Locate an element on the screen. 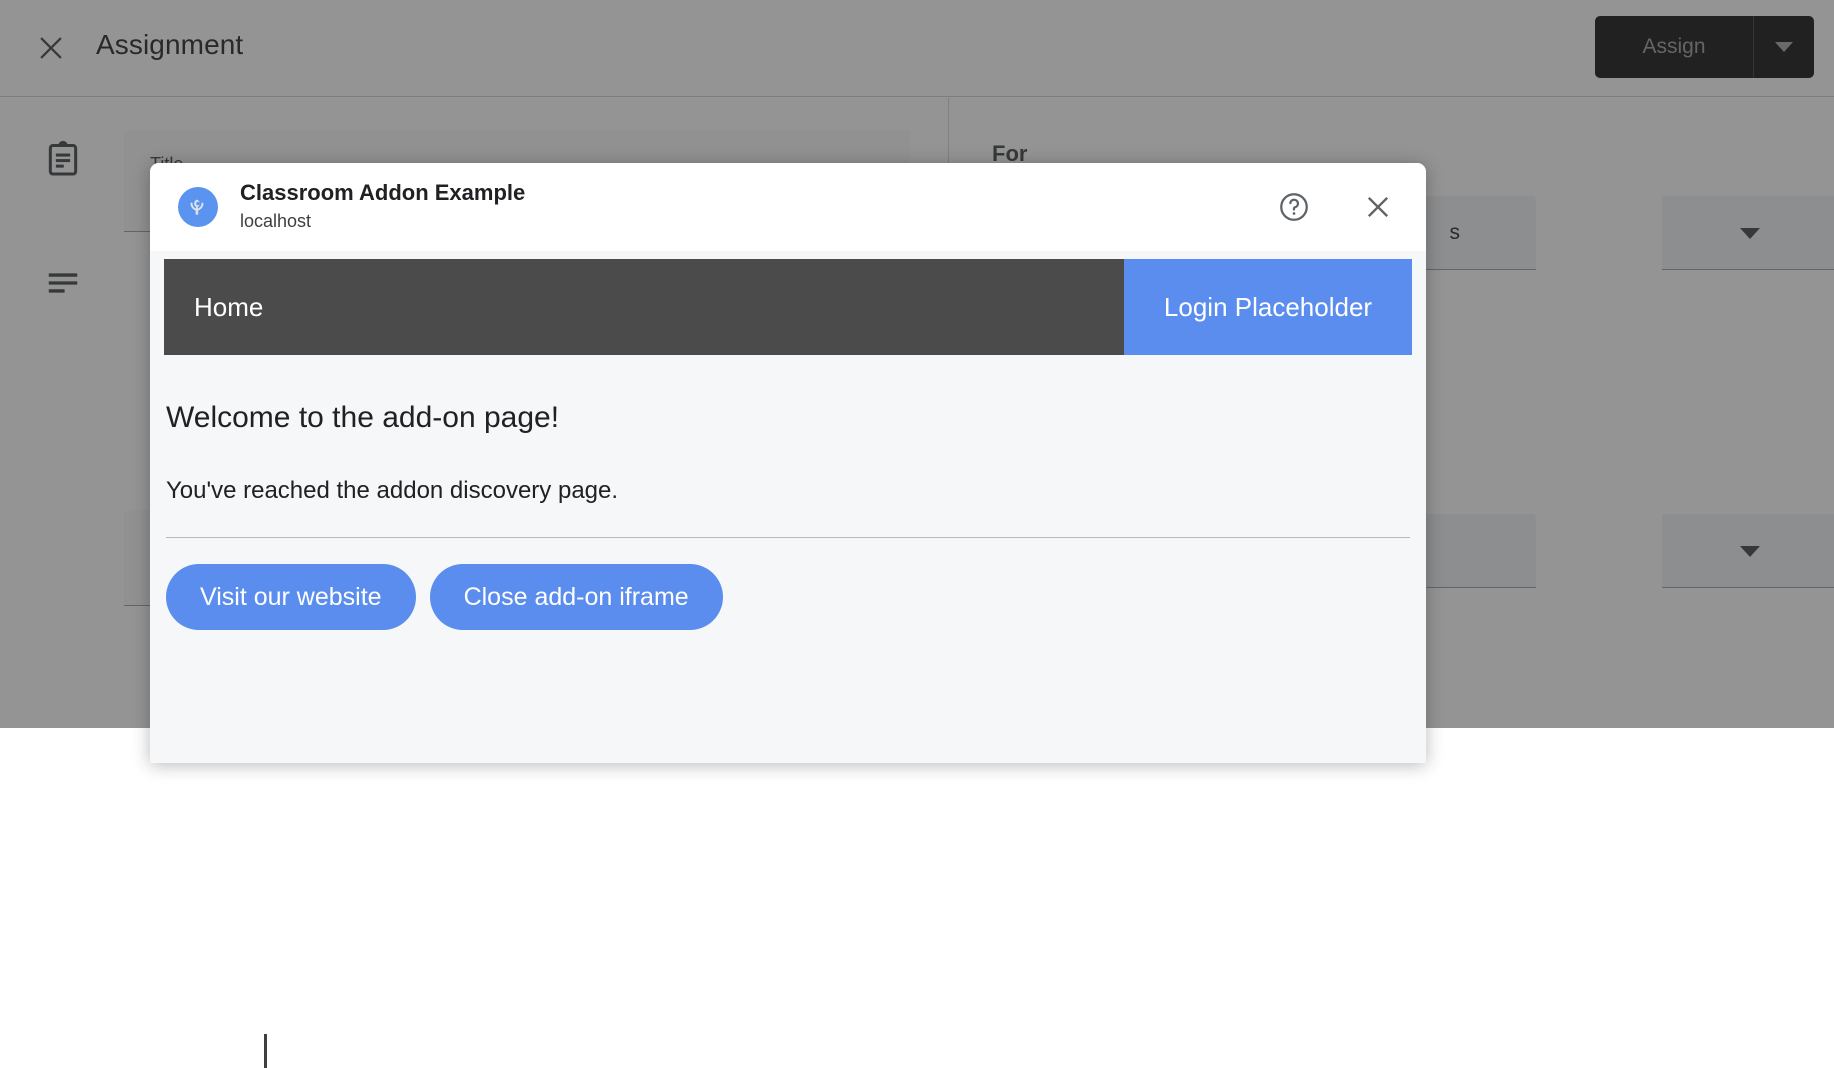  nav-login-label: Login Placeholder is located at coordinates (1268, 307).